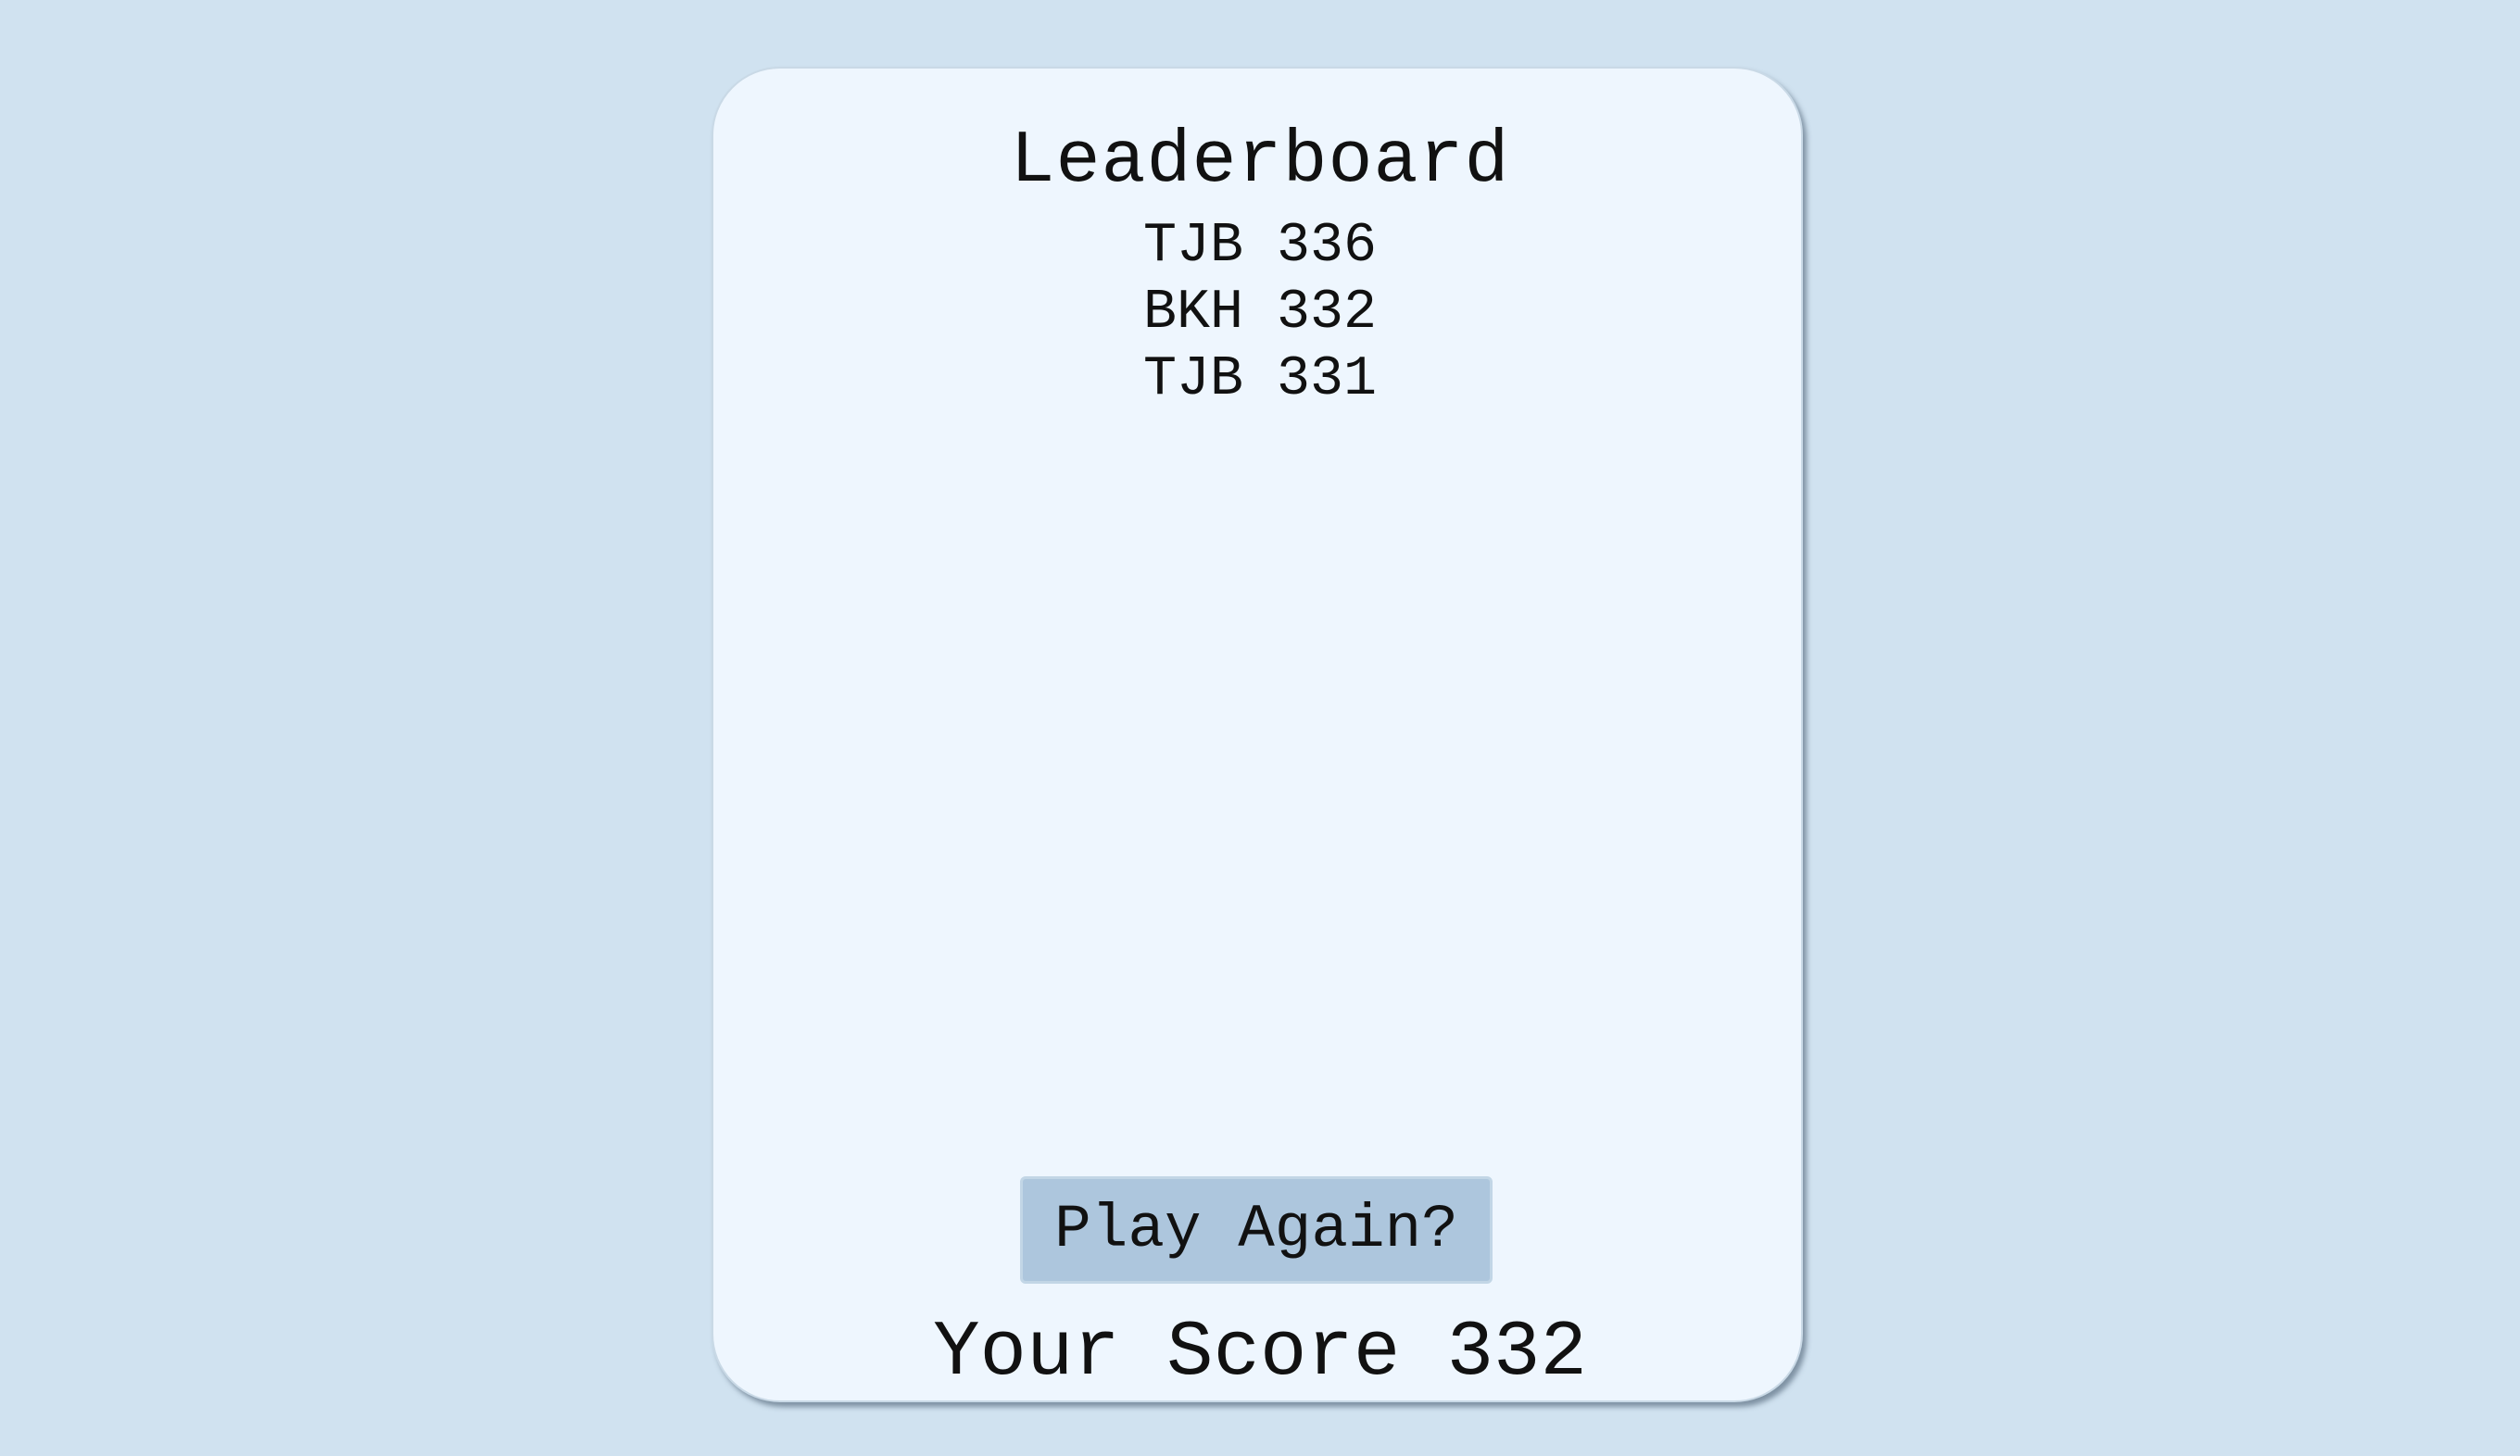 This screenshot has width=2520, height=1456. What do you see at coordinates (1256, 1230) in the screenshot?
I see `play-again-button: Play Again?` at bounding box center [1256, 1230].